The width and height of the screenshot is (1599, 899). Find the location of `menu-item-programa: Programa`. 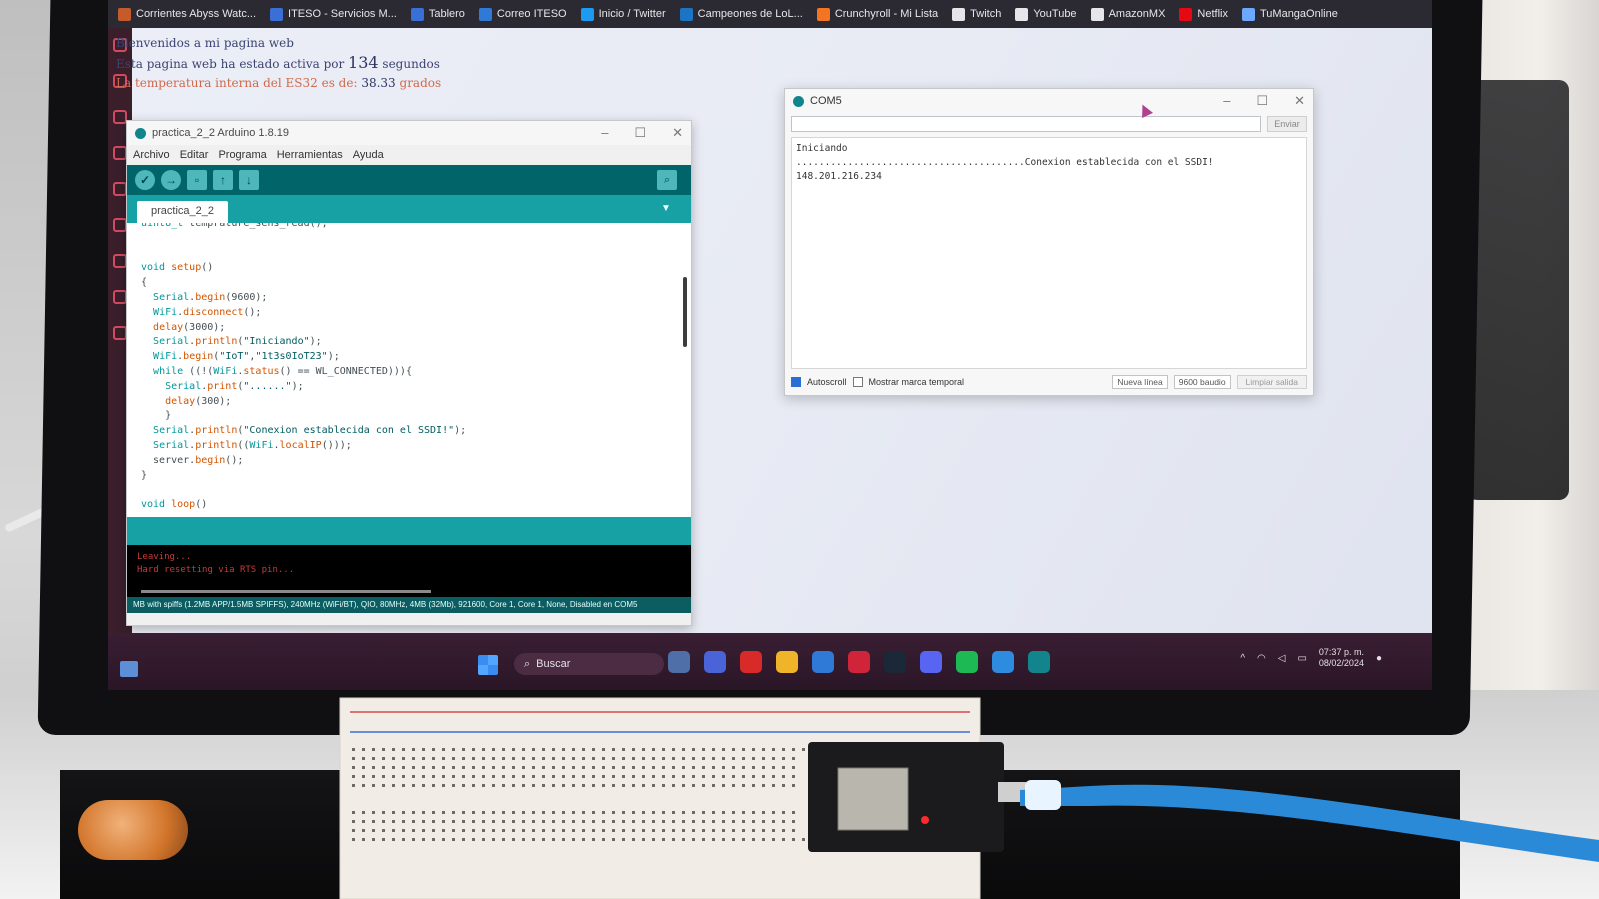

menu-item-programa: Programa is located at coordinates (242, 155).